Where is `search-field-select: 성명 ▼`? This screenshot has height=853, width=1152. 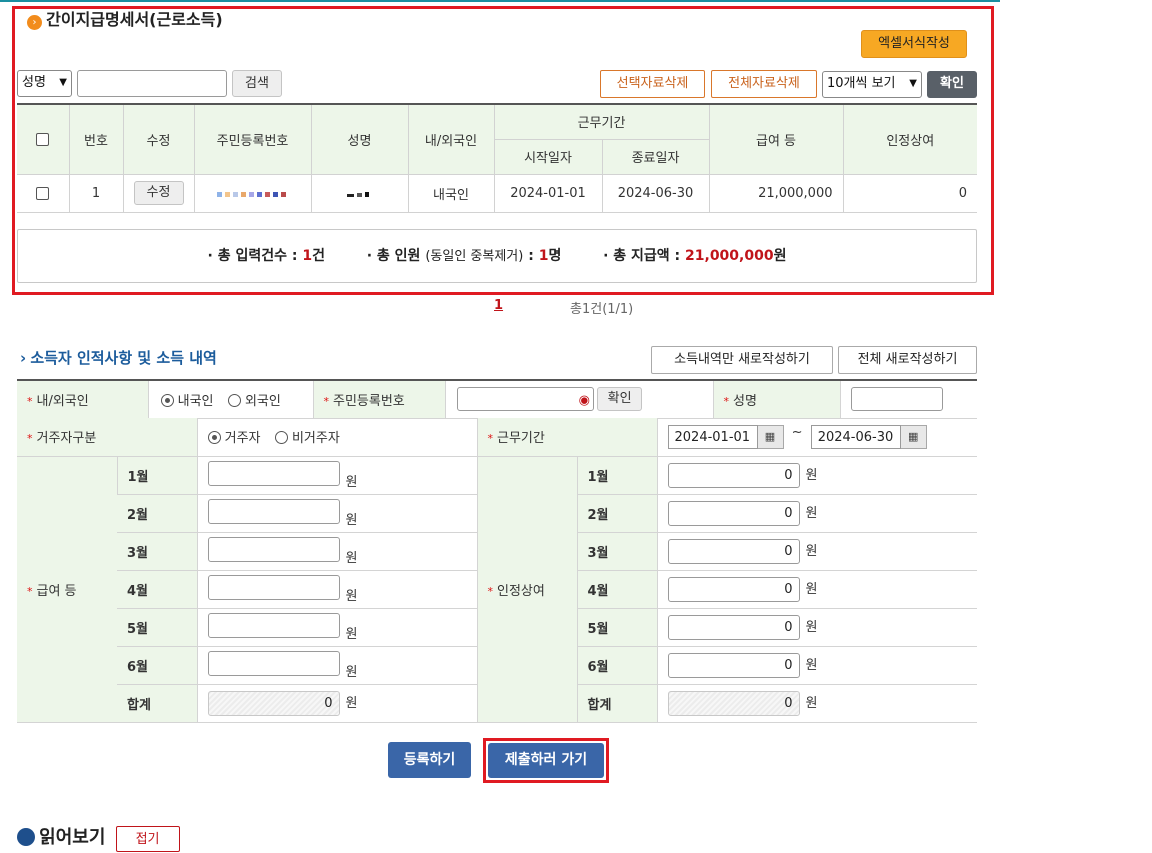
search-field-select: 성명 ▼ is located at coordinates (44, 83).